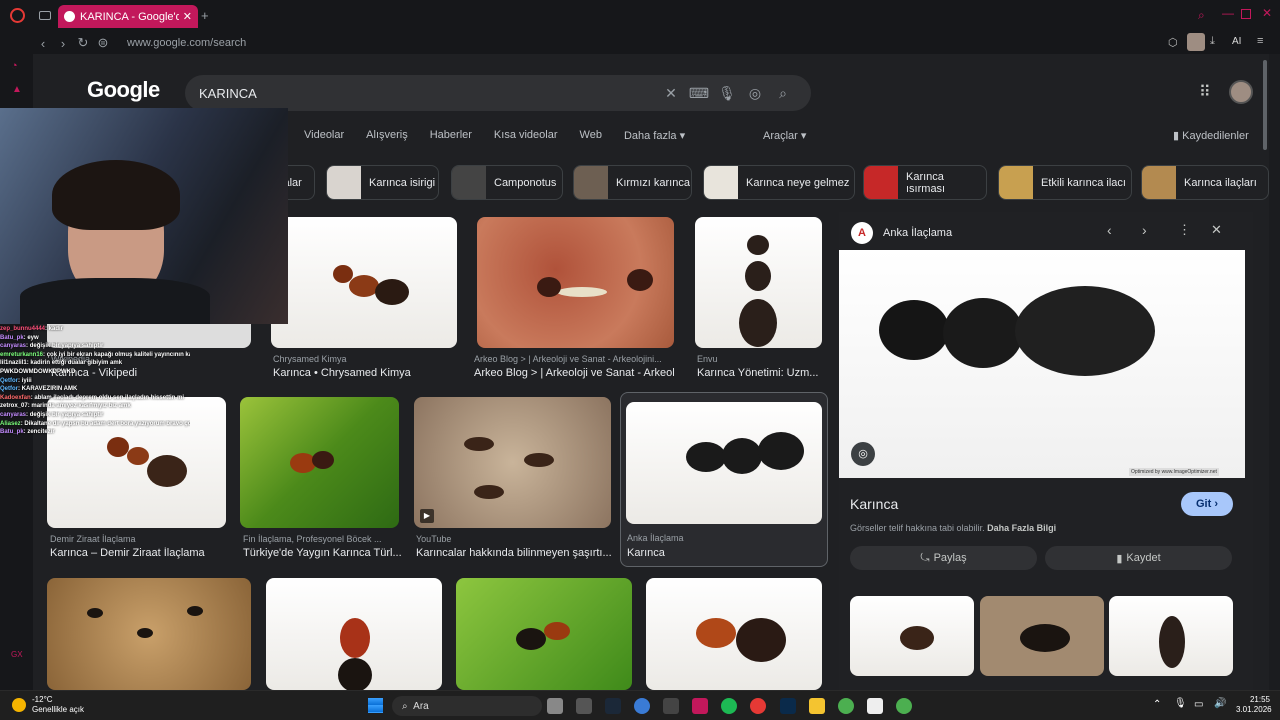  What do you see at coordinates (779, 182) in the screenshot?
I see `chip: Karınca neye gelmez` at bounding box center [779, 182].